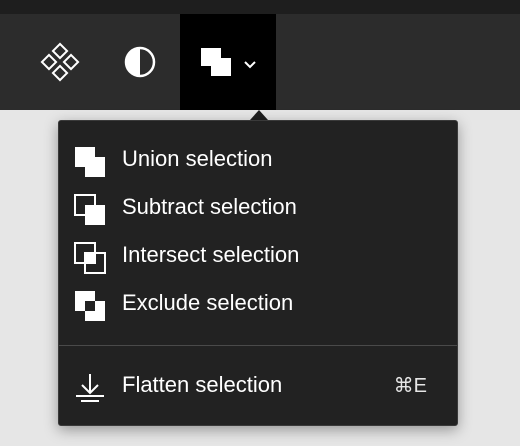 The image size is (520, 446). I want to click on menu-item-label: Union selection, so click(197, 158).